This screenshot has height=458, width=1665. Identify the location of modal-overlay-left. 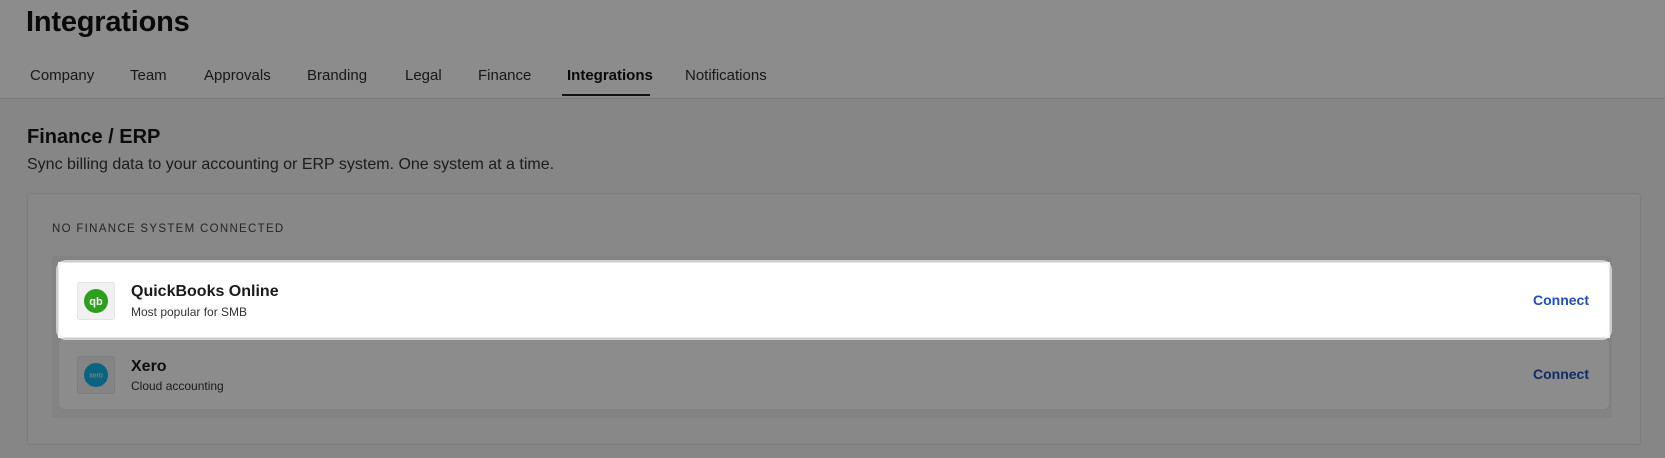
(29, 300).